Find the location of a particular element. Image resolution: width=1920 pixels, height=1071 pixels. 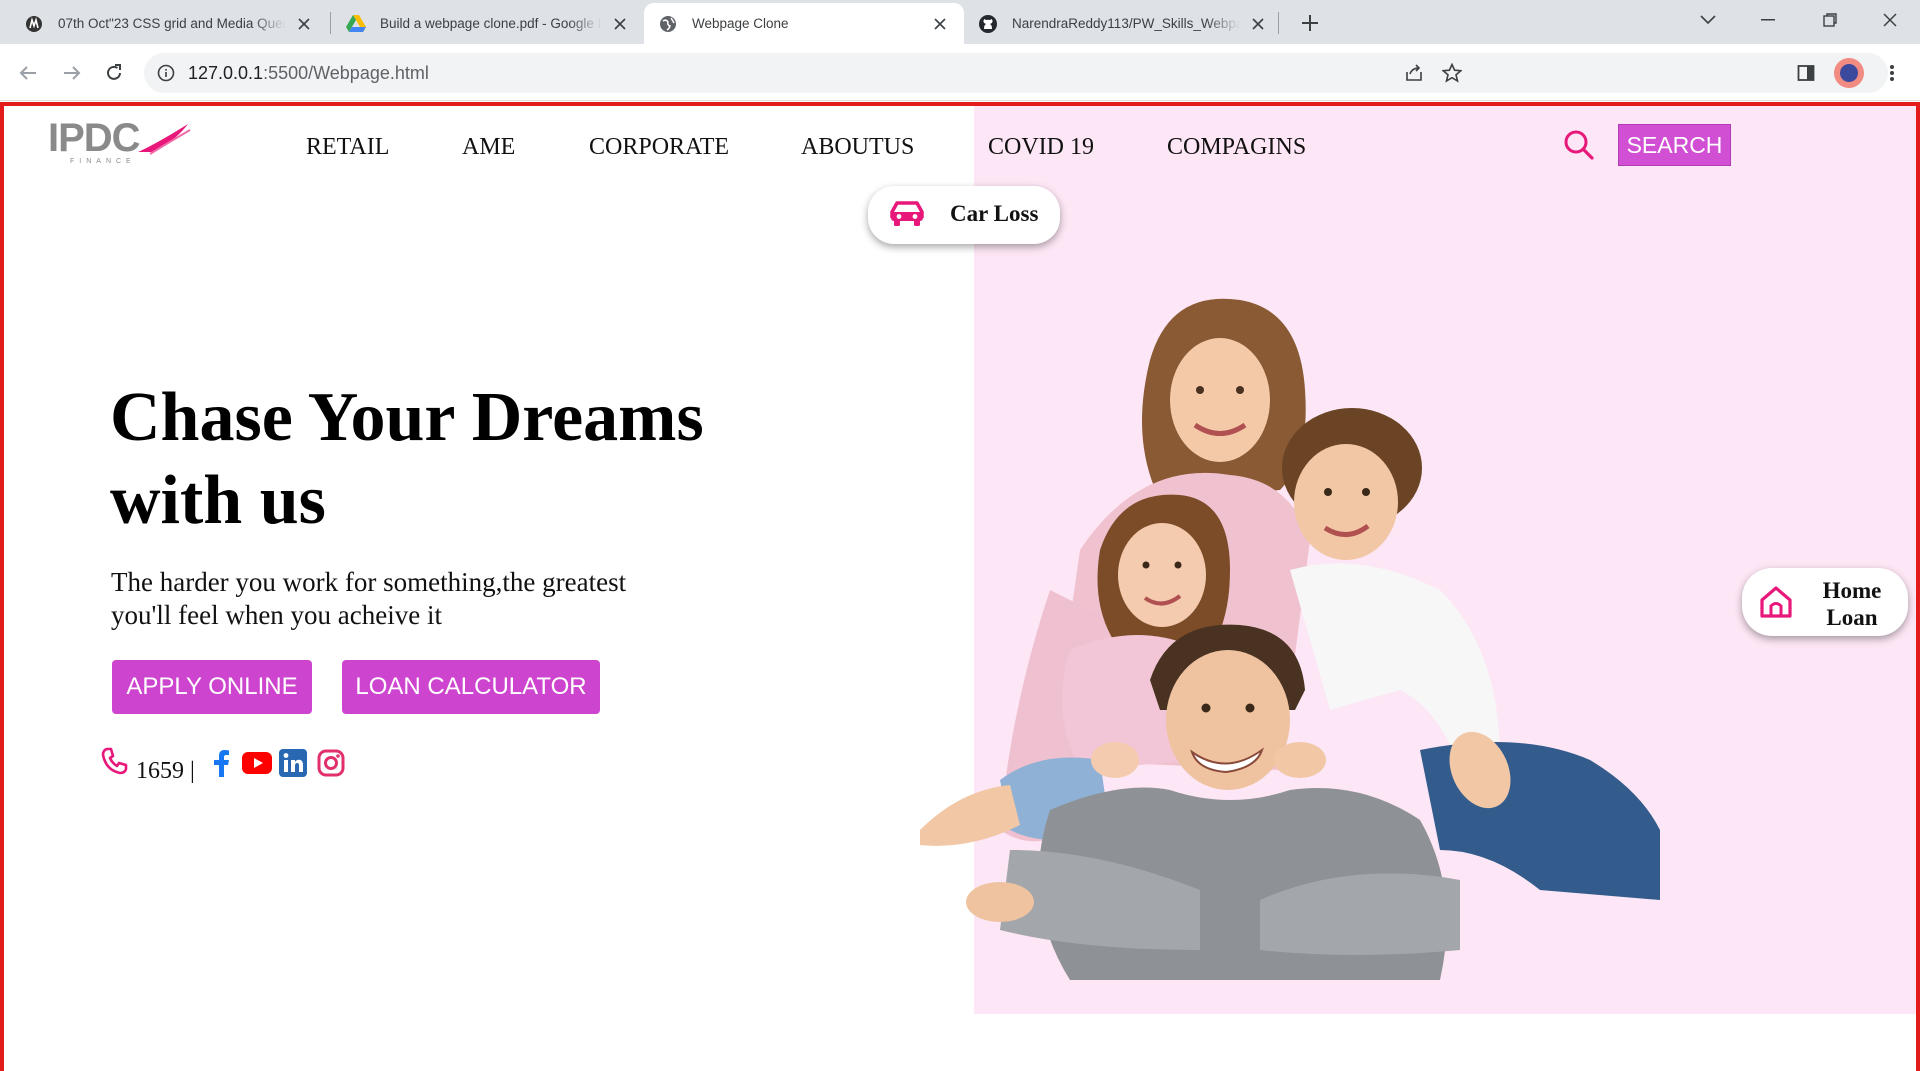

github-icon is located at coordinates (988, 24).